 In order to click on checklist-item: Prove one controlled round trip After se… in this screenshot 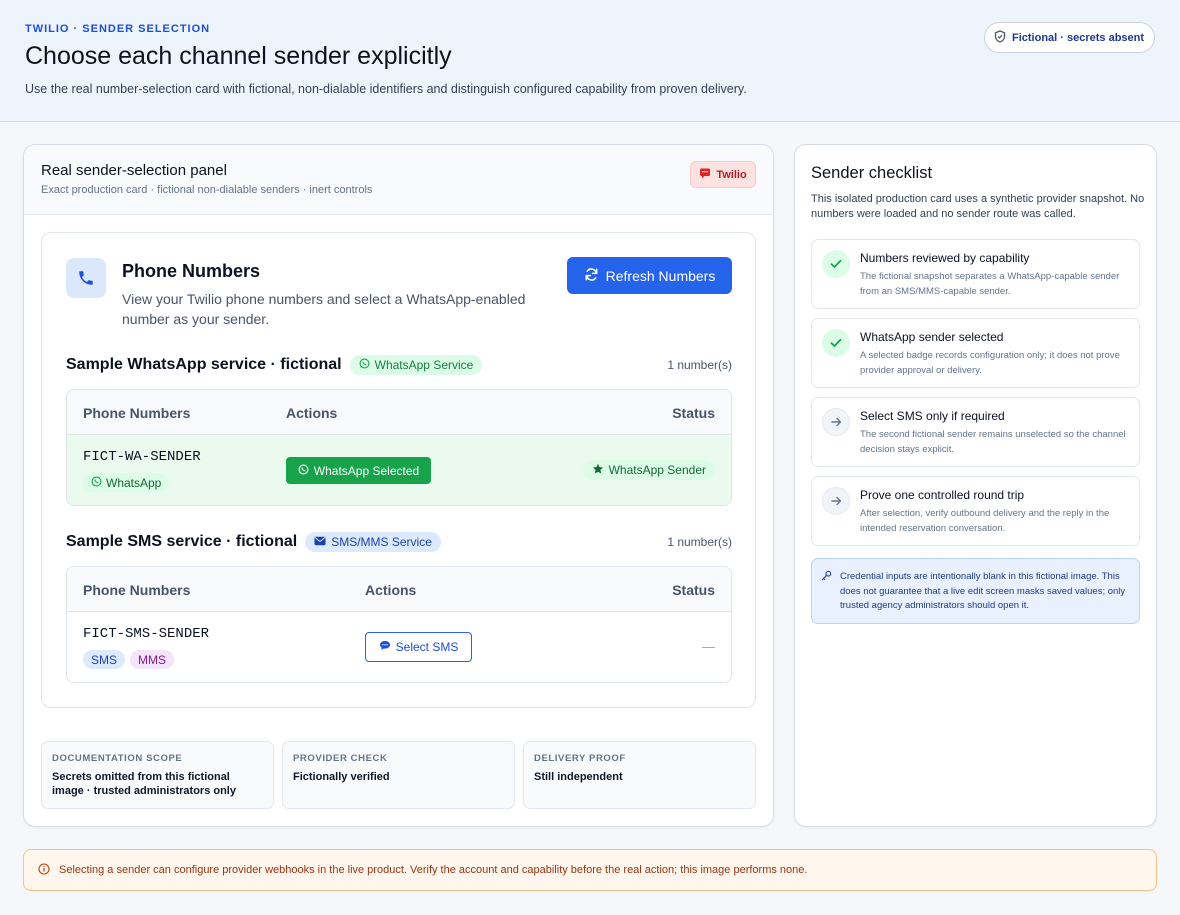, I will do `click(975, 511)`.